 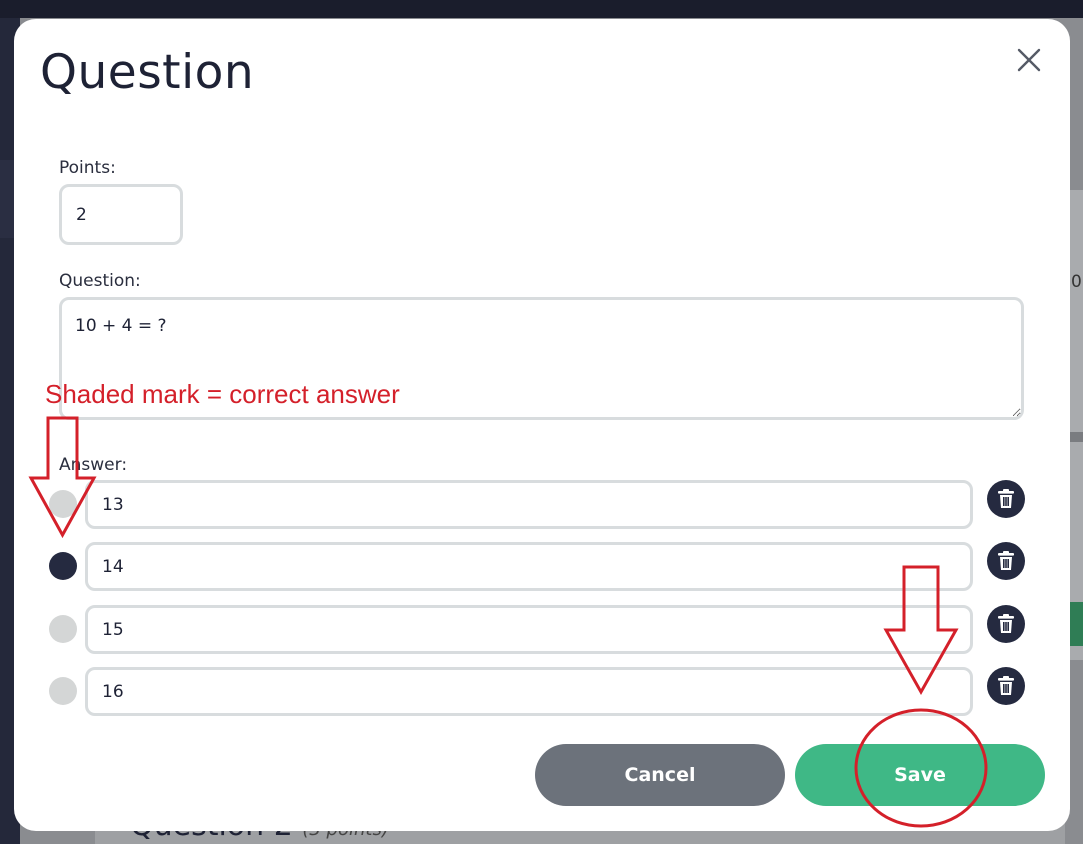 What do you see at coordinates (222, 394) in the screenshot?
I see `annotation-note: Shaded mark = correct answer` at bounding box center [222, 394].